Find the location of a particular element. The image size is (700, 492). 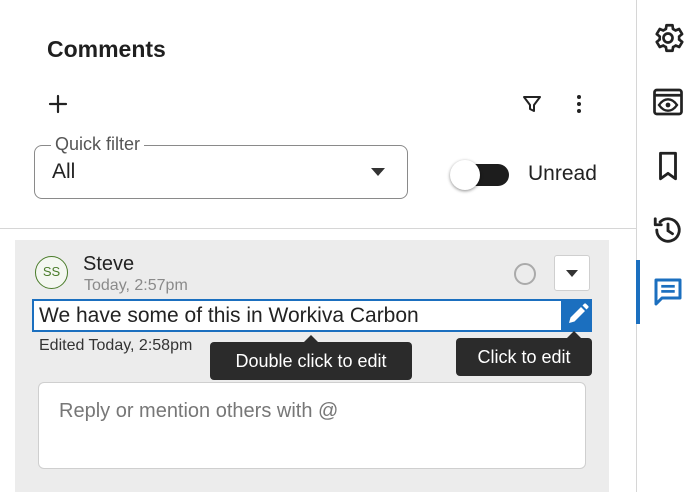

eye-icon is located at coordinates (668, 102).